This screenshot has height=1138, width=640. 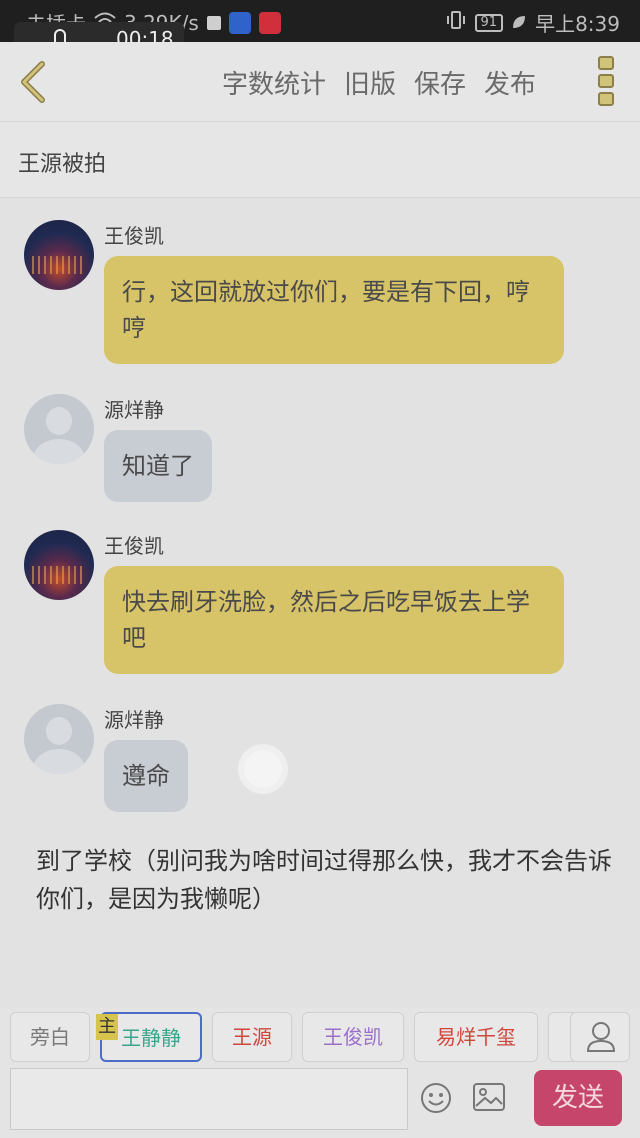 What do you see at coordinates (213, 22) in the screenshot?
I see `notification-icon` at bounding box center [213, 22].